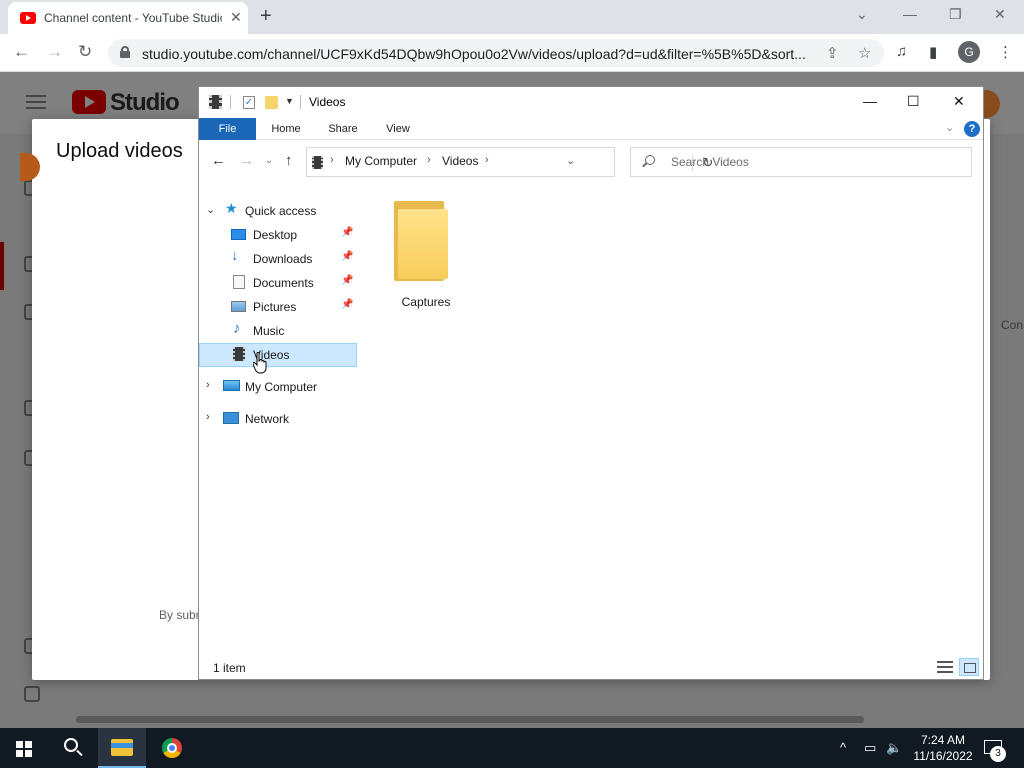 This screenshot has width=1024, height=768. I want to click on explorer-forward-button: →, so click(246, 160).